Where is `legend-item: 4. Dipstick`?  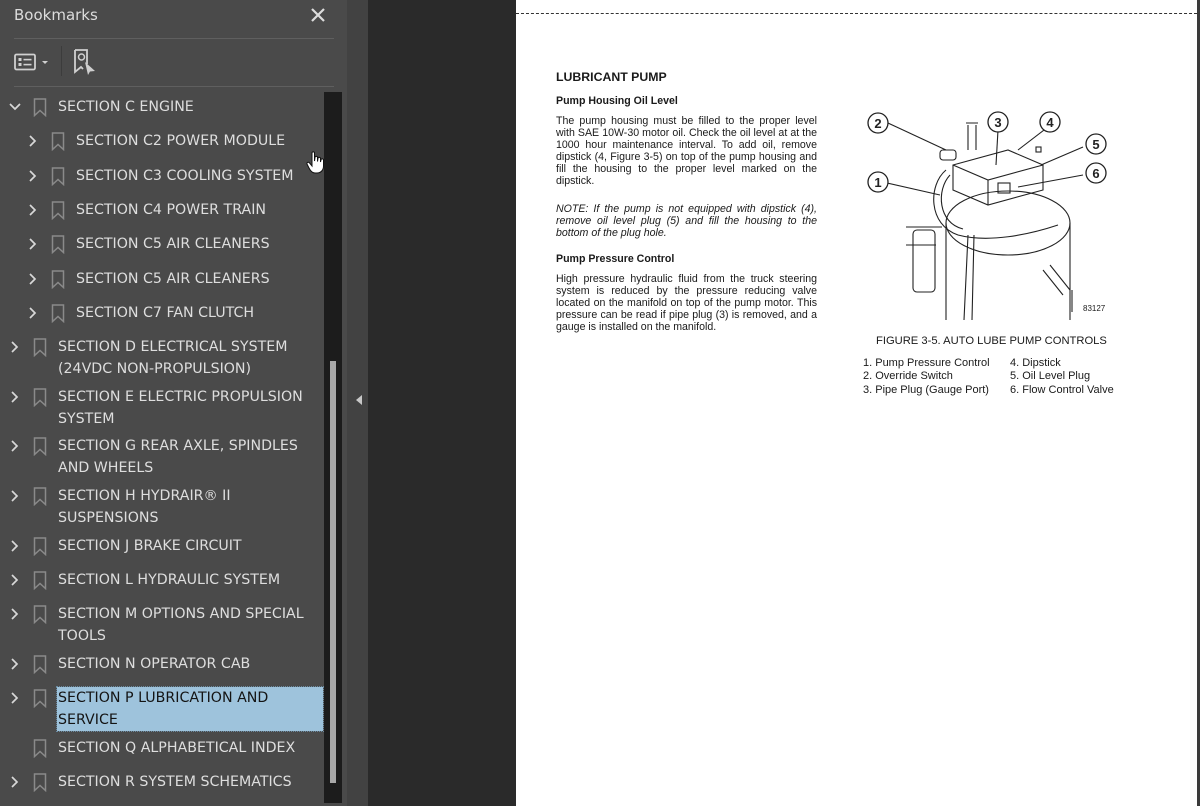
legend-item: 4. Dipstick is located at coordinates (1035, 363).